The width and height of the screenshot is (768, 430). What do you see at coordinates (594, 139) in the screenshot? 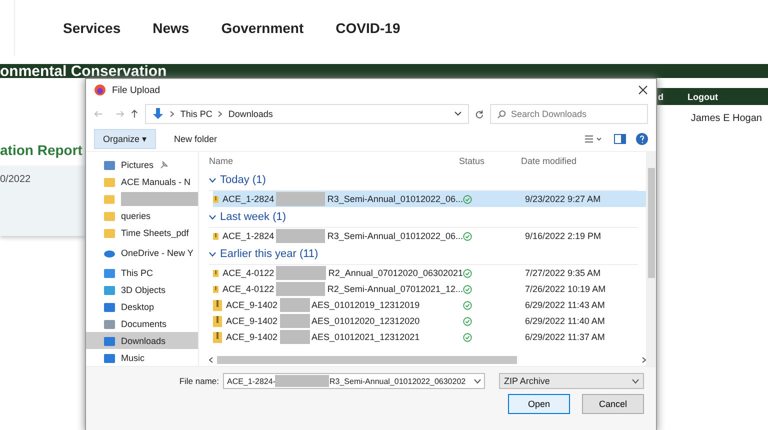
I see `view-options-icon` at bounding box center [594, 139].